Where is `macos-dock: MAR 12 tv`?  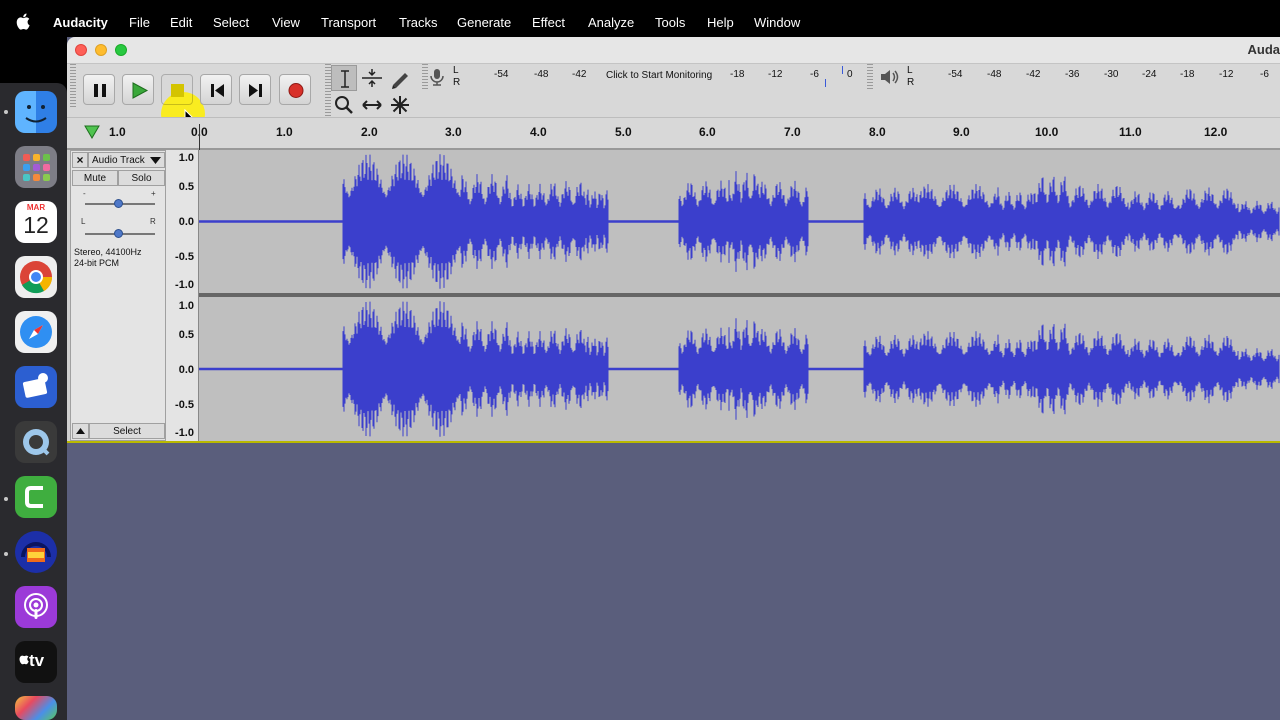
macos-dock: MAR 12 tv is located at coordinates (33, 401).